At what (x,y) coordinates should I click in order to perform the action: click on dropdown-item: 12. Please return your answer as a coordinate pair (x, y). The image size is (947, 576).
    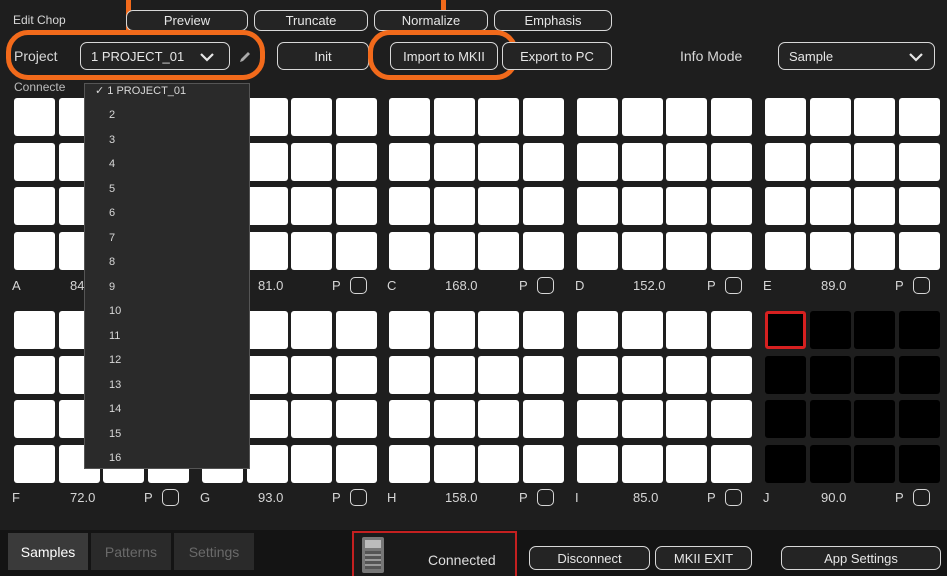
    Looking at the image, I should click on (115, 360).